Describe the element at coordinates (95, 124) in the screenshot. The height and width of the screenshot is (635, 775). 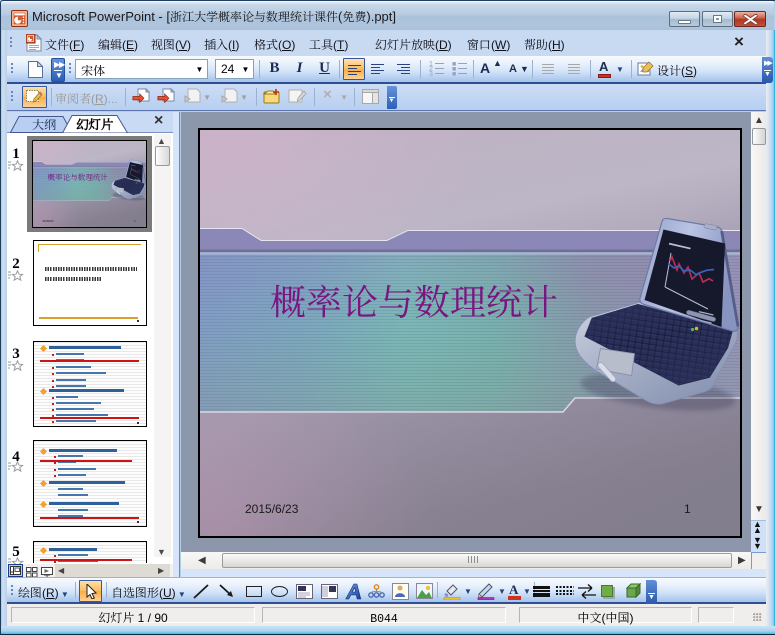
I see `svg-text: 幻灯片` at that location.